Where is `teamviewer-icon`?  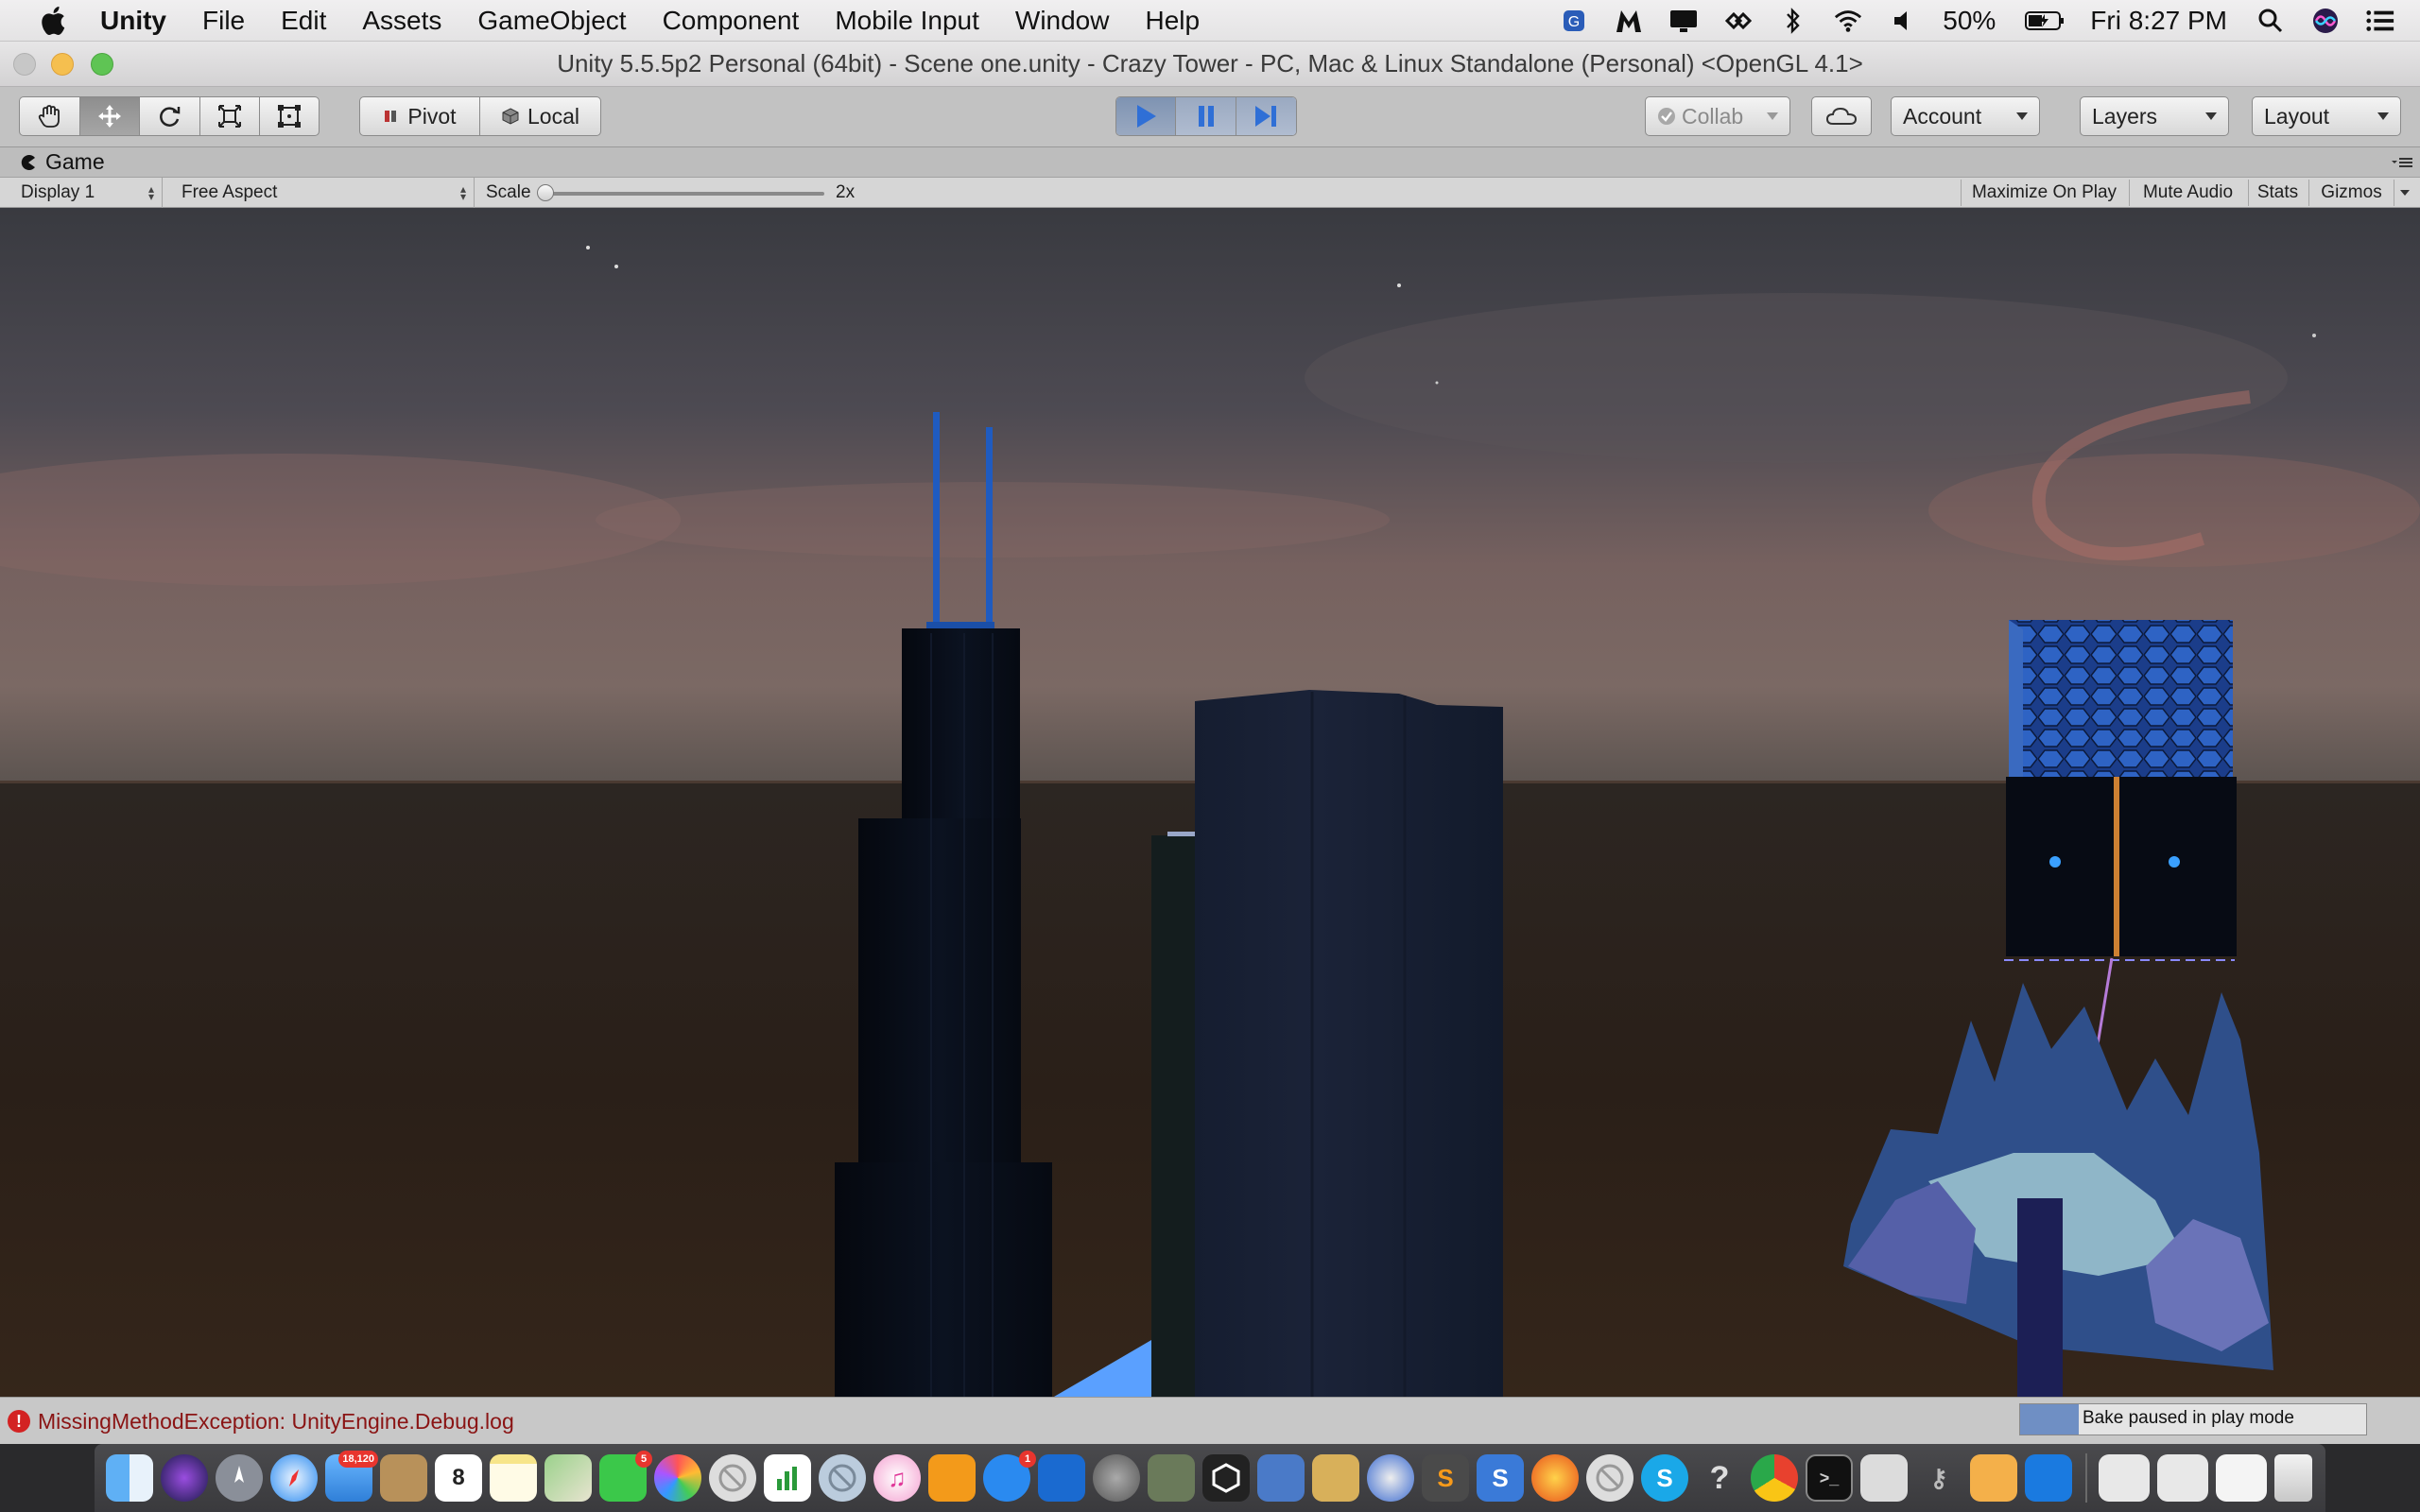 teamviewer-icon is located at coordinates (2048, 1478).